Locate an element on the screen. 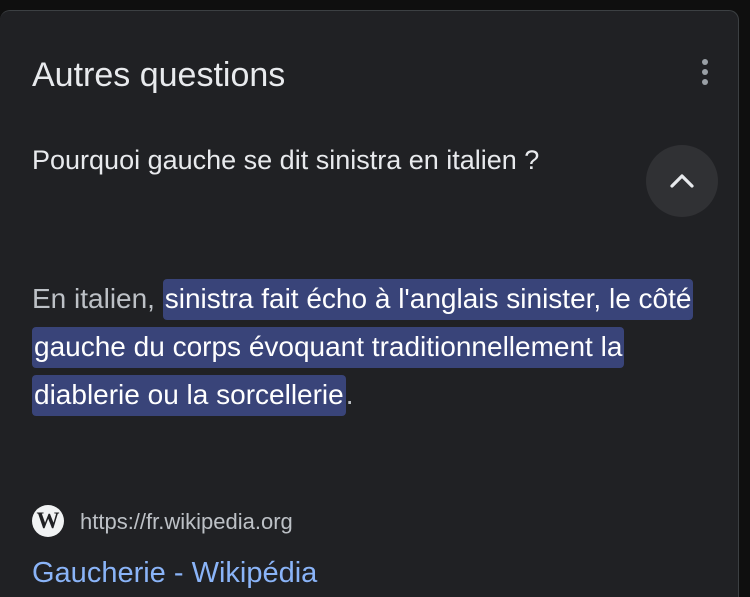 Image resolution: width=750 pixels, height=597 pixels. chevron-up-icon is located at coordinates (682, 181).